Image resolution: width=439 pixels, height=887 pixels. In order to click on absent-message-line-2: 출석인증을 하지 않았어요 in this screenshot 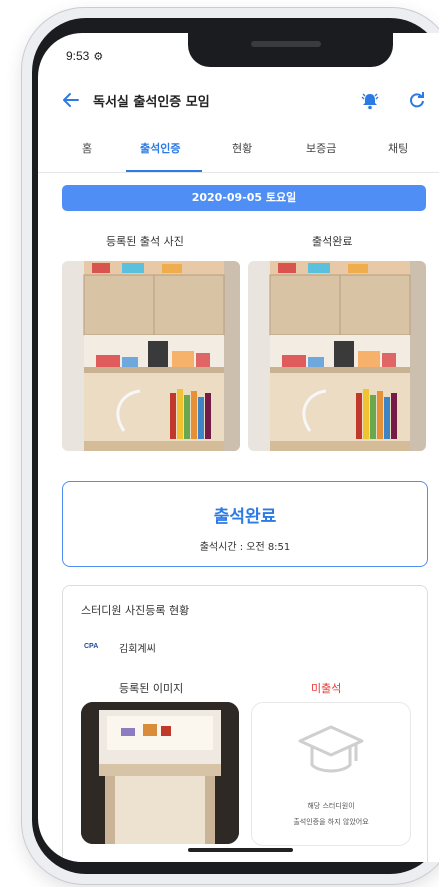, I will do `click(331, 822)`.